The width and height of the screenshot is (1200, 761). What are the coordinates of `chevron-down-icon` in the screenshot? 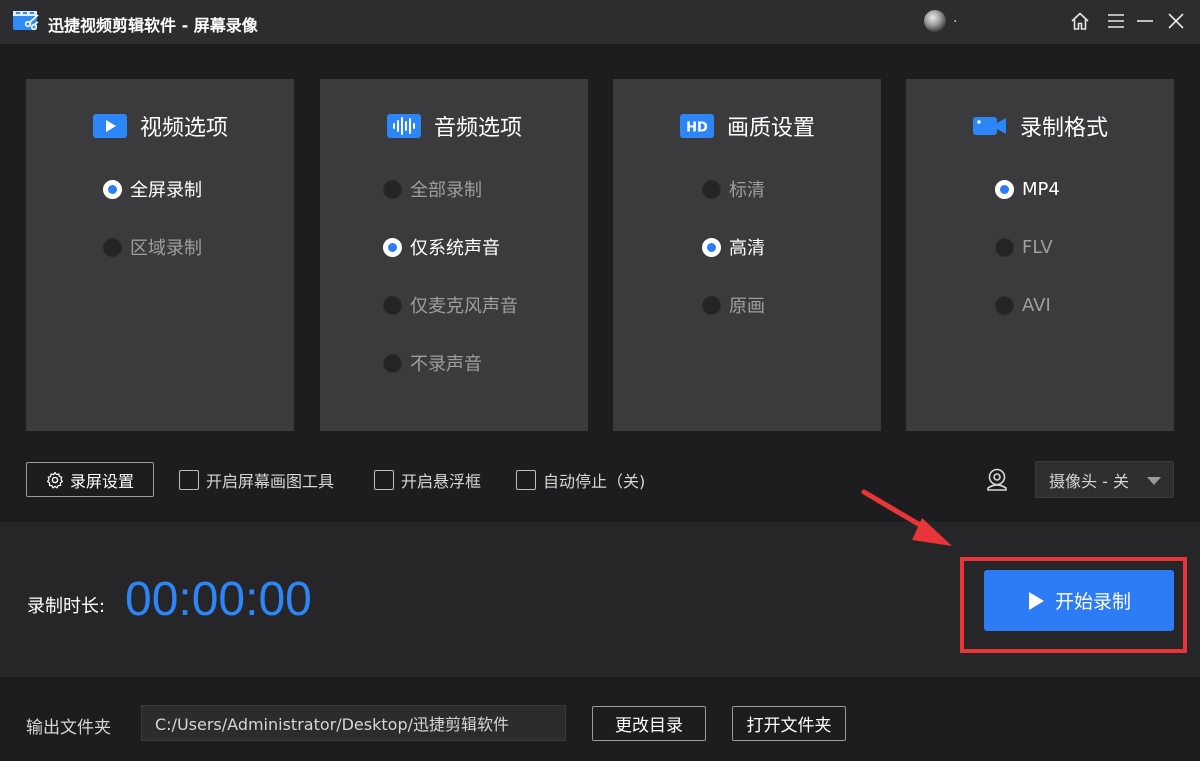 It's located at (1154, 481).